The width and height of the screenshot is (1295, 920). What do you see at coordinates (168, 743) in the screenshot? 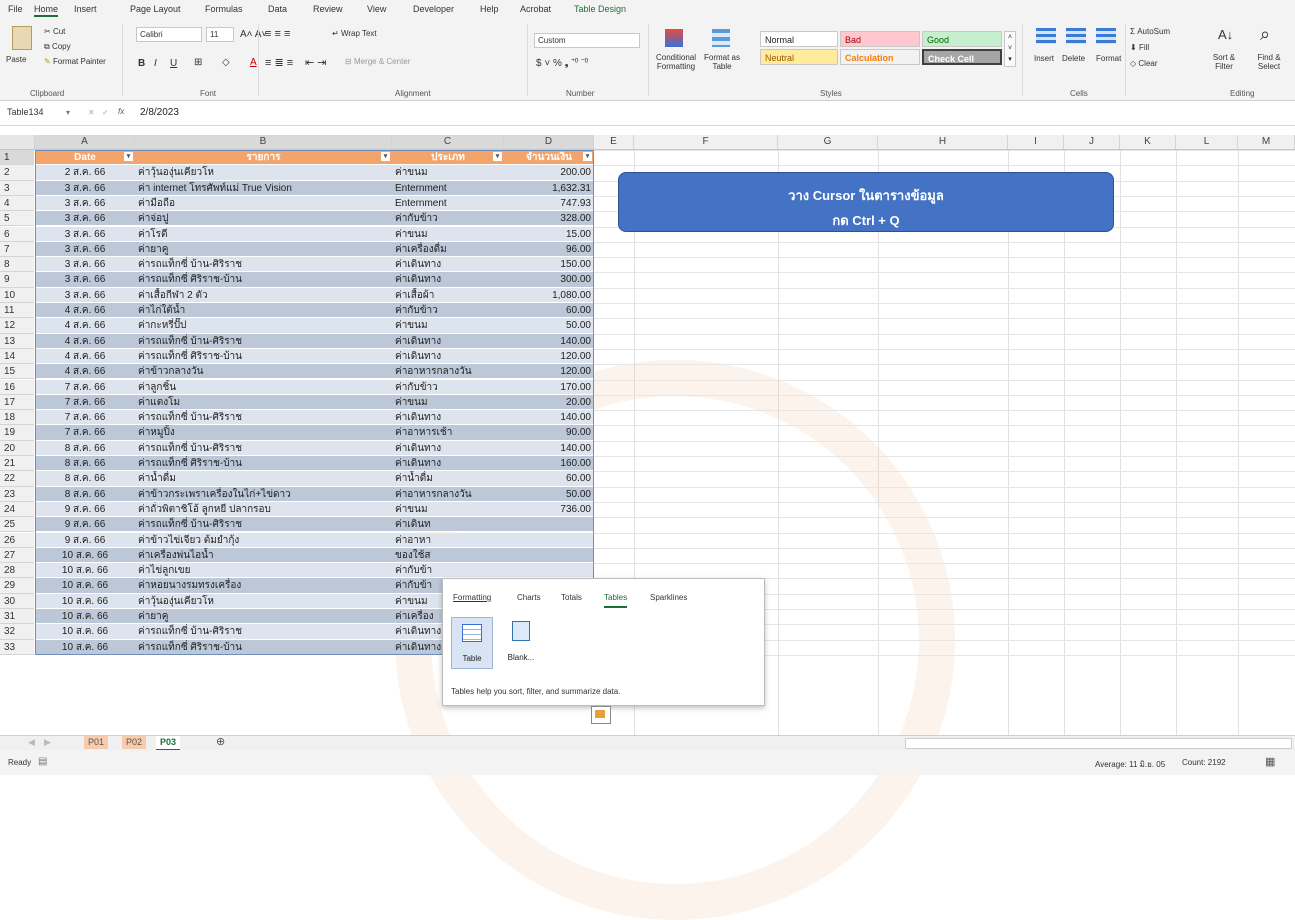
I see `sheet-tab-p03: P03` at bounding box center [168, 743].